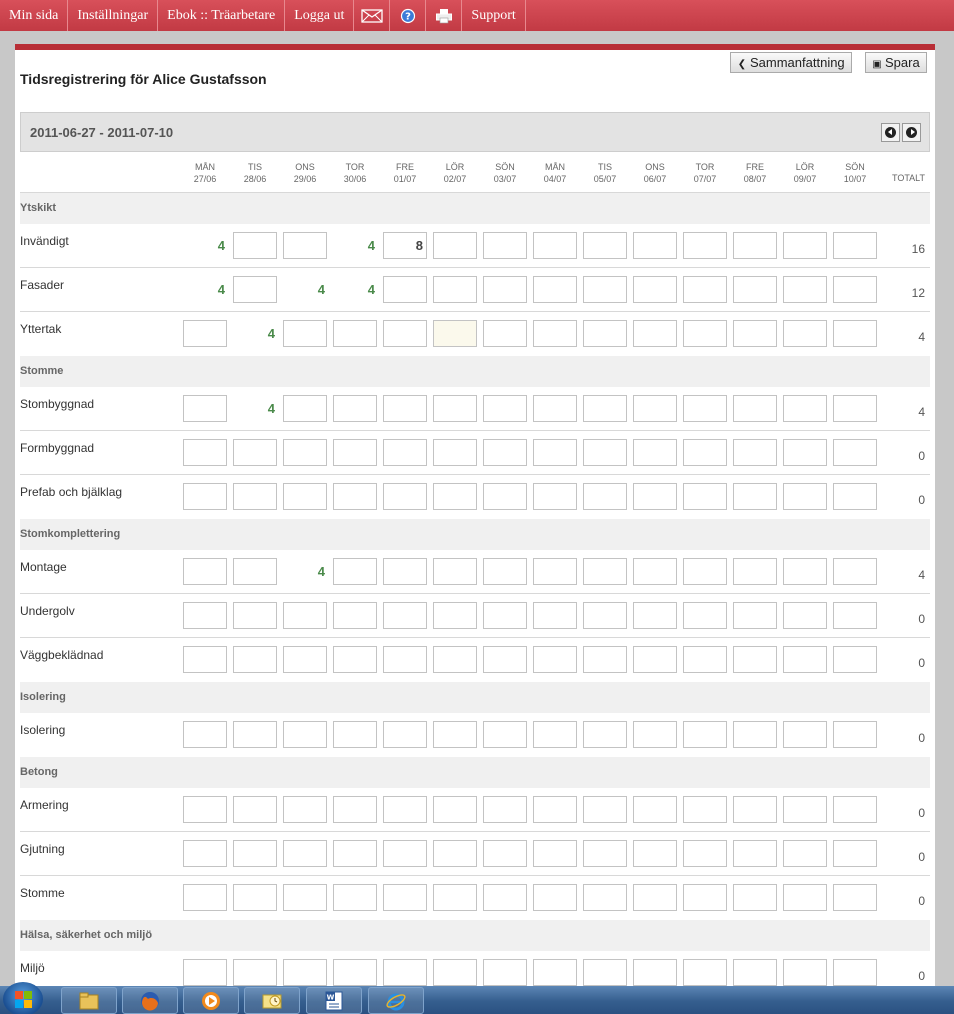 The width and height of the screenshot is (954, 1014). I want to click on taskbar-app-button: W, so click(334, 1000).